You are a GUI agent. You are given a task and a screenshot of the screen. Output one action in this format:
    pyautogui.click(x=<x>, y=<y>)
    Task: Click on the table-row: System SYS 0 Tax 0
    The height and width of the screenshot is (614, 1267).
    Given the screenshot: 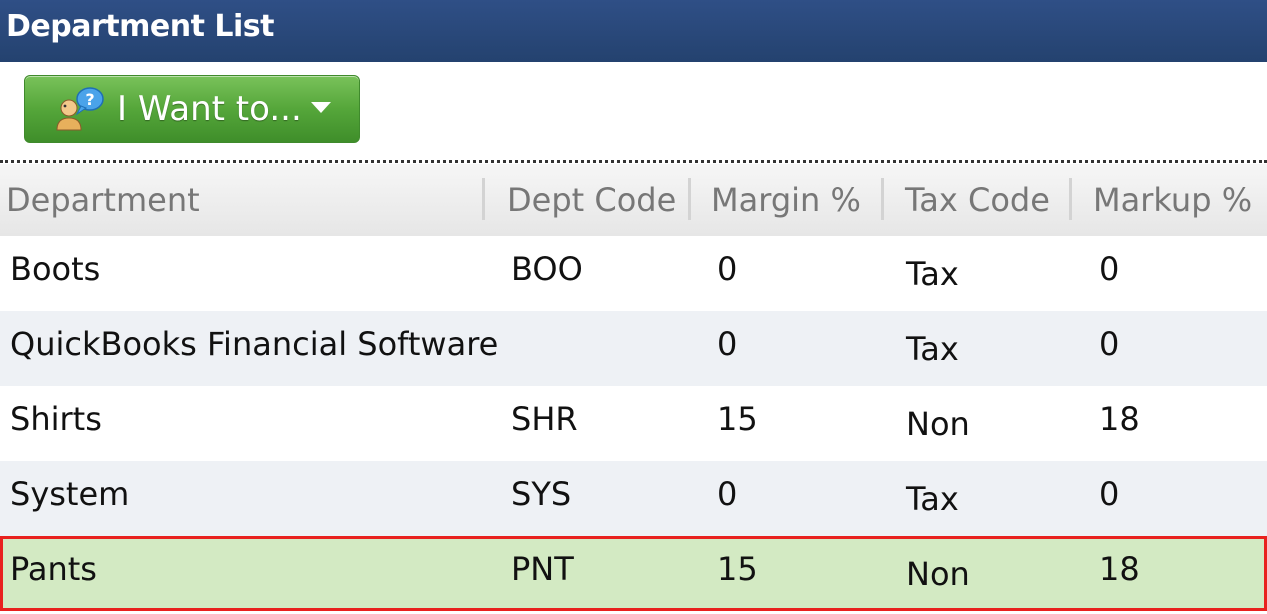 What is the action you would take?
    pyautogui.click(x=633, y=498)
    